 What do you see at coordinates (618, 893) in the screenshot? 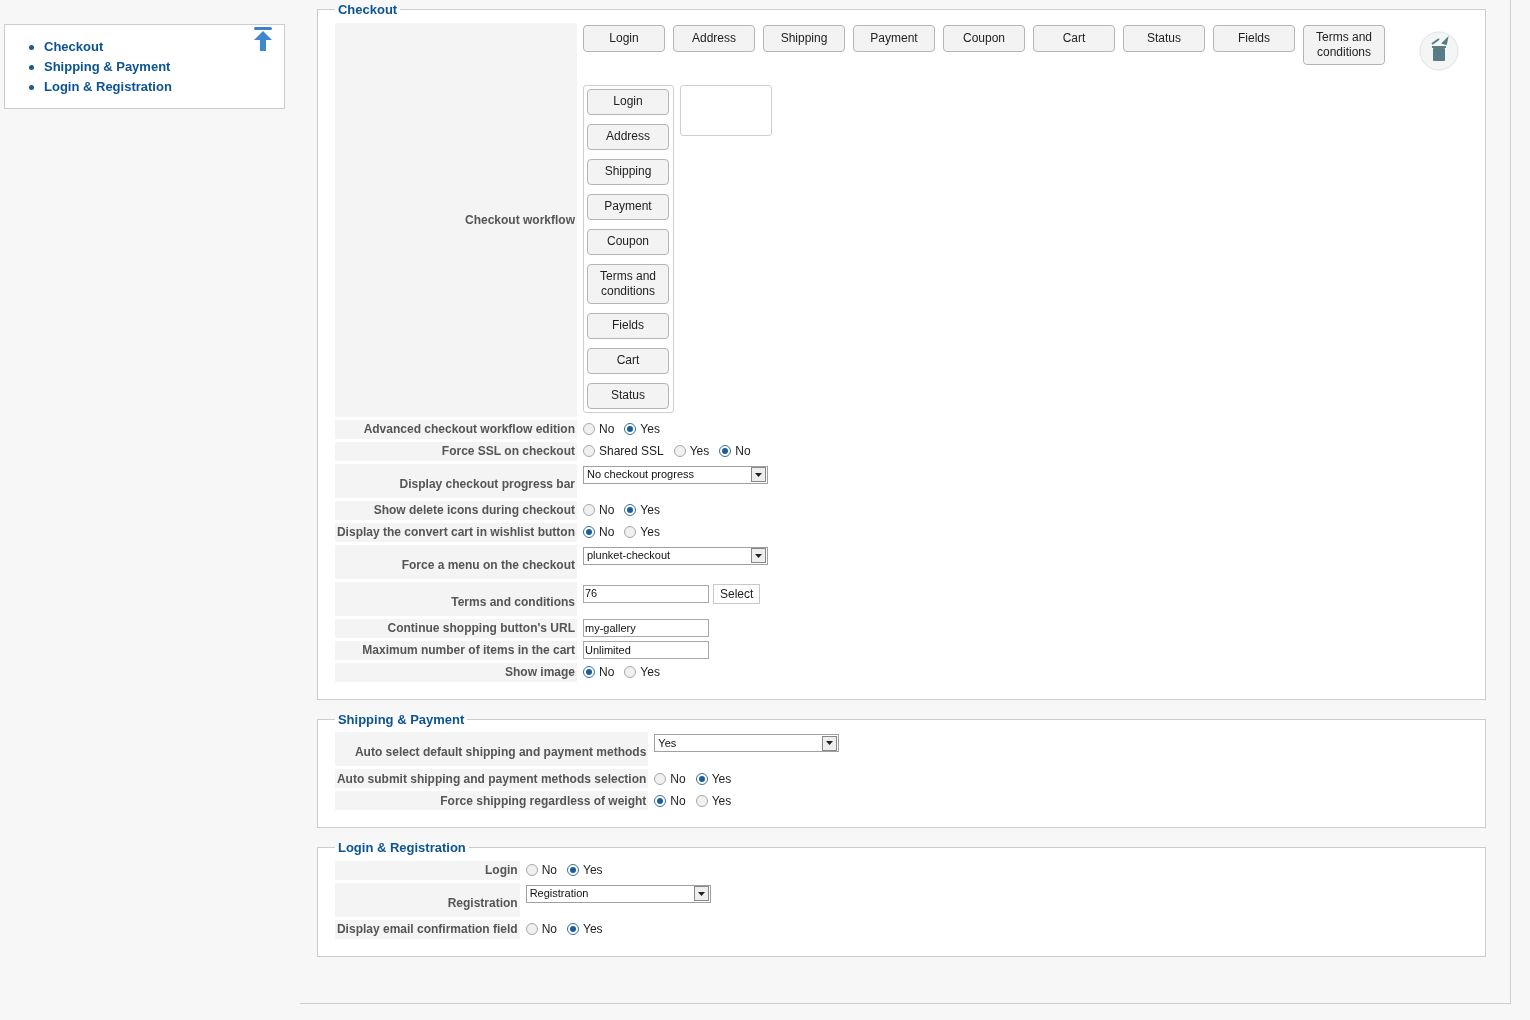
I see `dropdown: Registration` at bounding box center [618, 893].